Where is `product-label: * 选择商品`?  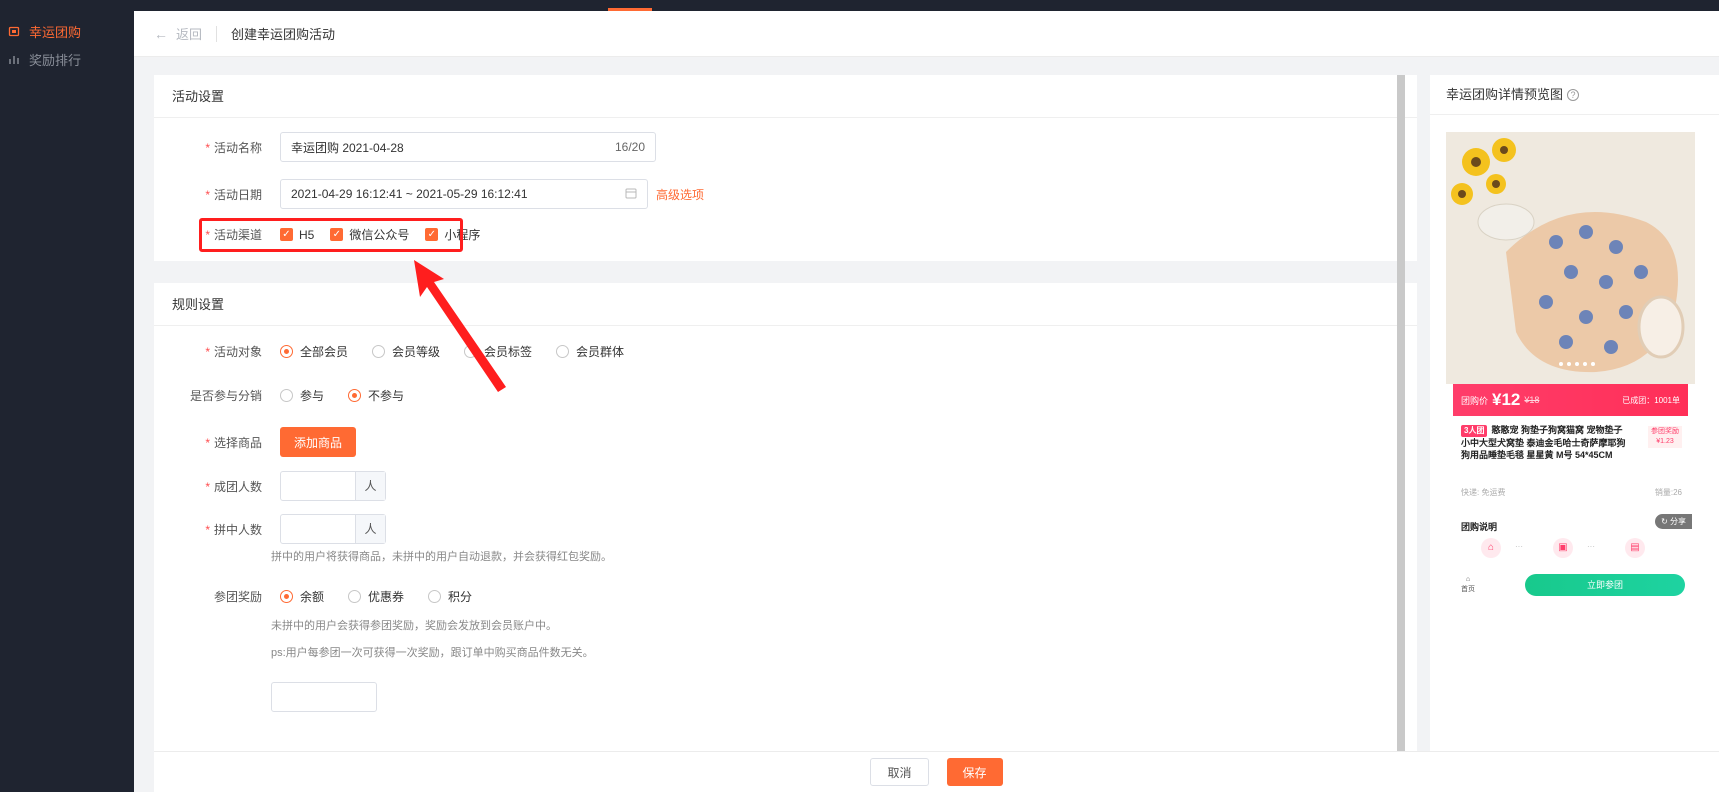
product-label: * 选择商品 is located at coordinates (233, 442).